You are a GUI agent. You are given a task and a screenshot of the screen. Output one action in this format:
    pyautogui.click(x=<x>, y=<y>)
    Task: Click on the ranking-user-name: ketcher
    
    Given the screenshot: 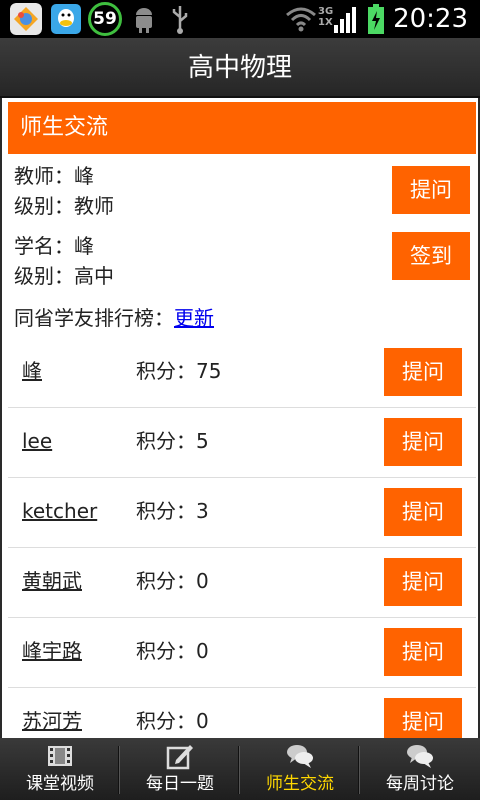 What is the action you would take?
    pyautogui.click(x=59, y=511)
    